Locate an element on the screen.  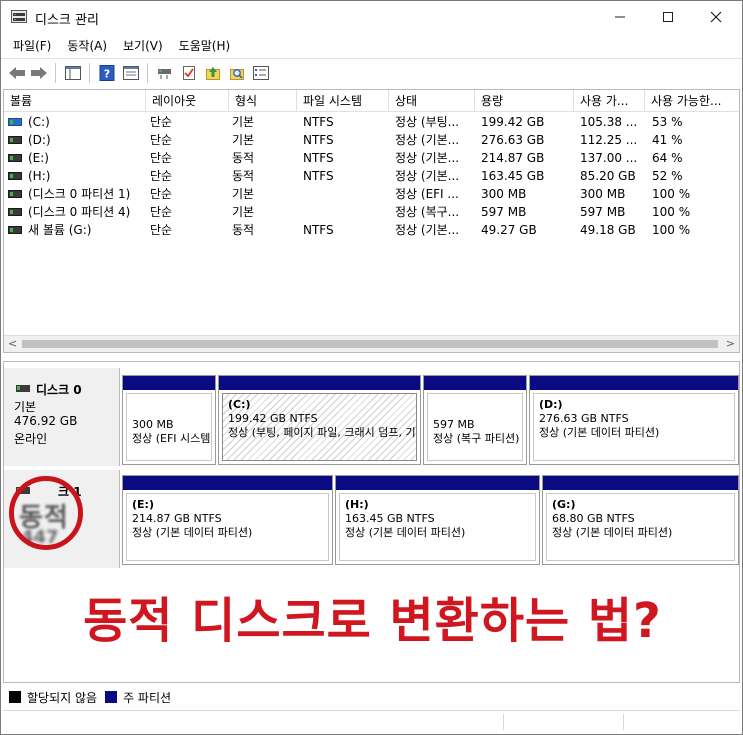
volume-capacity: 300 MB is located at coordinates (504, 194).